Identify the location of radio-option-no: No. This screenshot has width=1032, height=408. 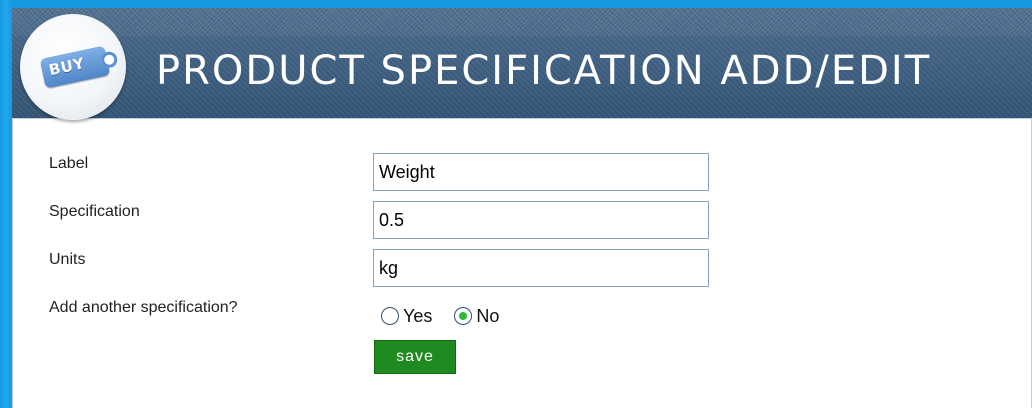
(476, 316).